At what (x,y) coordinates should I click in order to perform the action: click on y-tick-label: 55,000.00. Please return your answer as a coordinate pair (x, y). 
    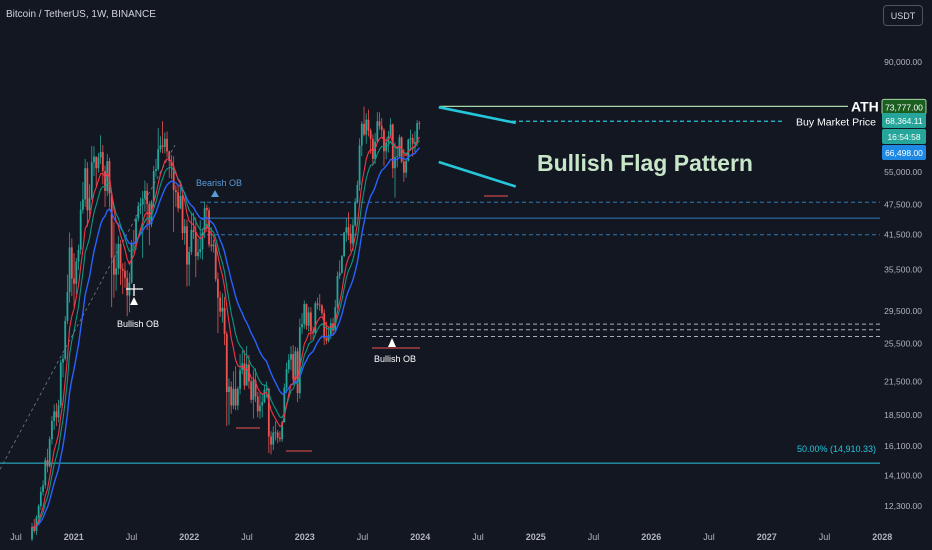
    Looking at the image, I should click on (903, 172).